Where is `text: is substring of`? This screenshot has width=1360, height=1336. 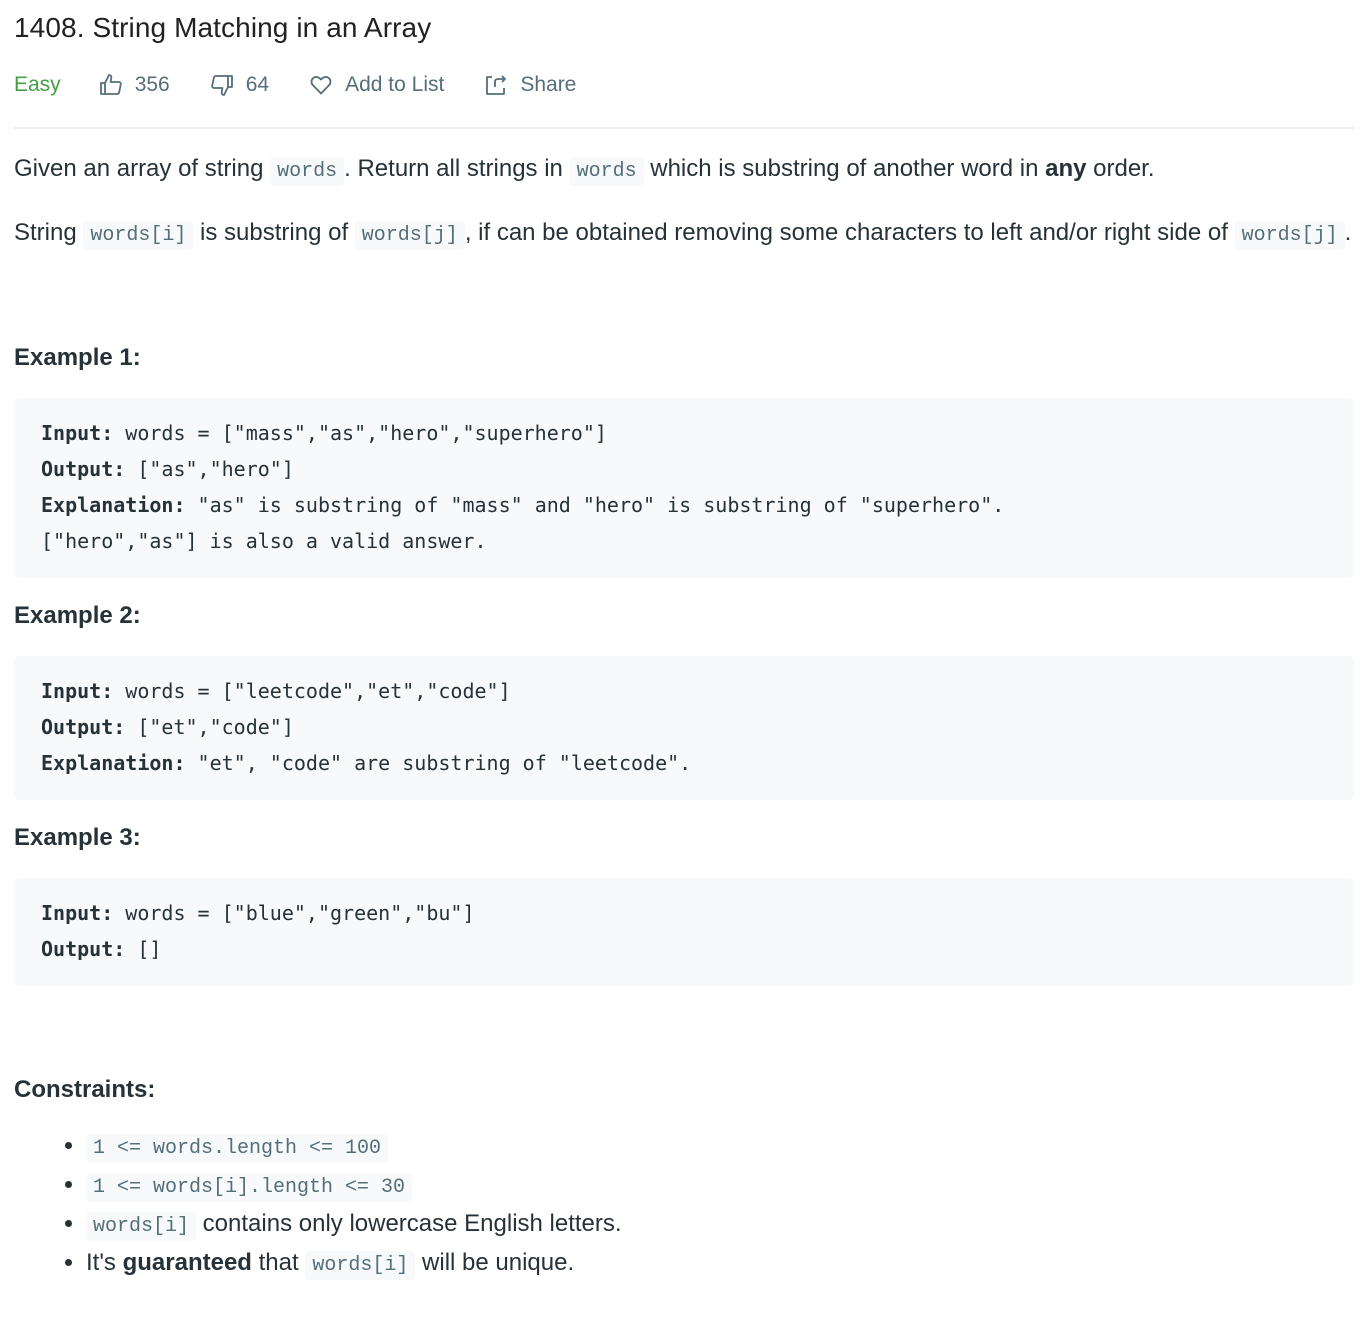 text: is substring of is located at coordinates (274, 232).